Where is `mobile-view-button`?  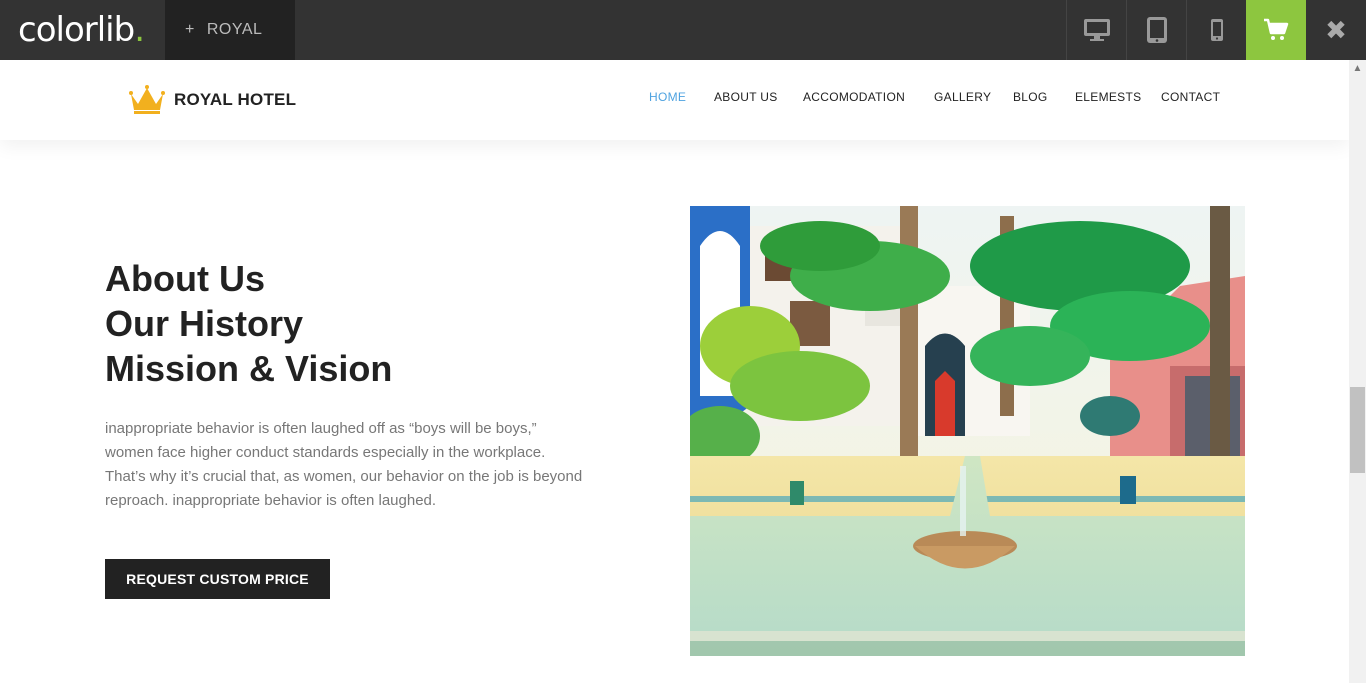
mobile-view-button is located at coordinates (1216, 30).